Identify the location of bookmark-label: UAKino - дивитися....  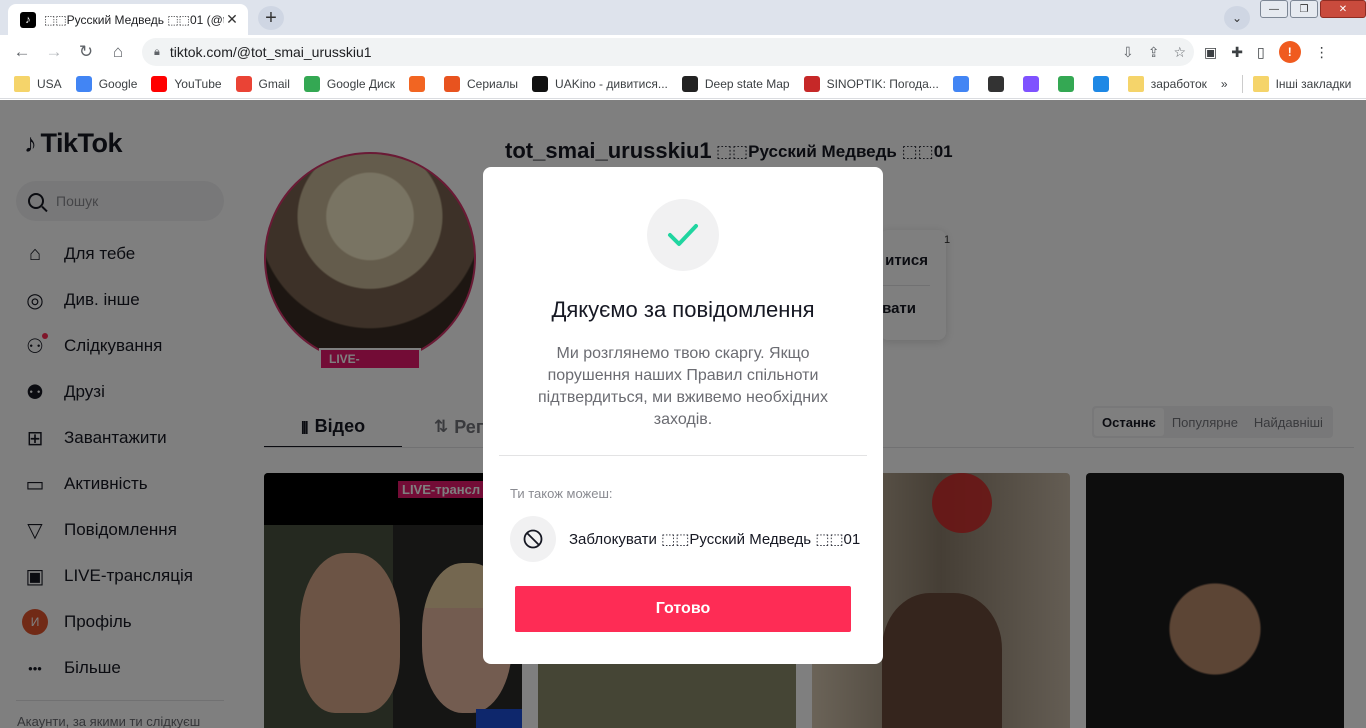
(611, 83).